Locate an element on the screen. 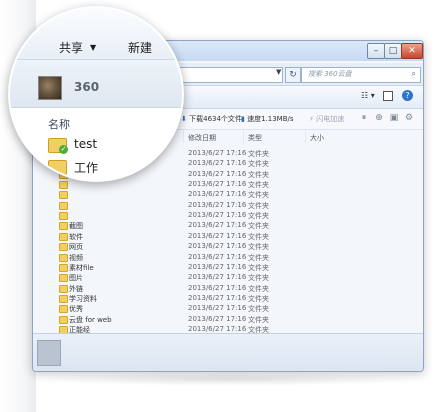 Image resolution: width=439 pixels, height=412 pixels. table-row: 网页 2013/6/27 17:16 文件夹 is located at coordinates (228, 247).